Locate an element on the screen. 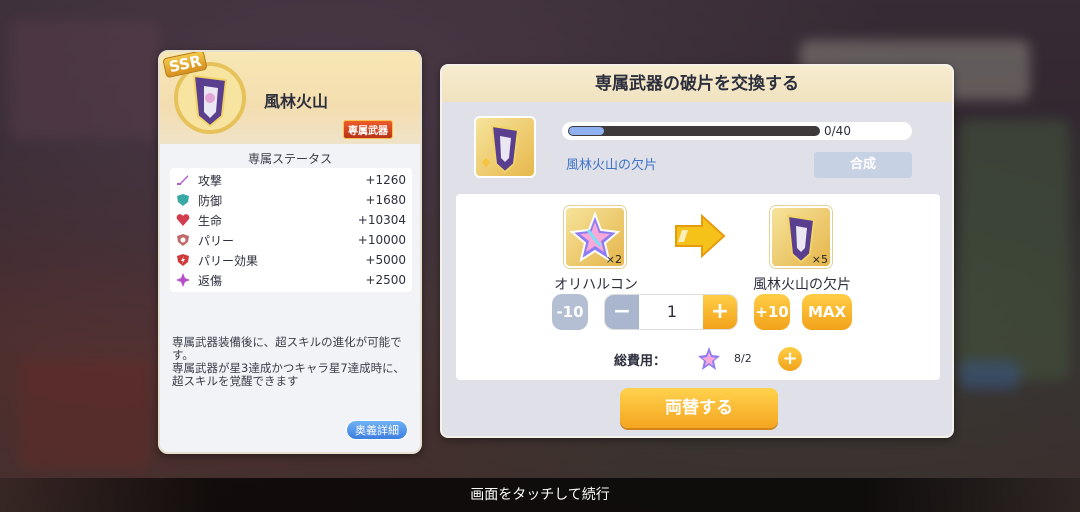  plus-button: + is located at coordinates (720, 312).